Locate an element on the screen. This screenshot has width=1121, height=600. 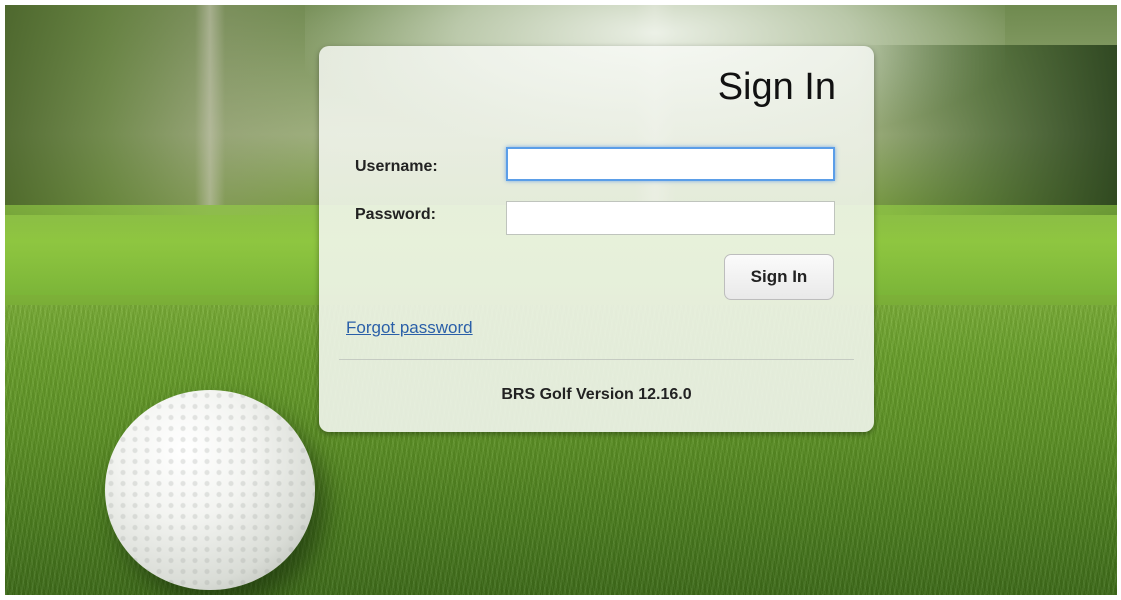
golf-ball-icon is located at coordinates (210, 490).